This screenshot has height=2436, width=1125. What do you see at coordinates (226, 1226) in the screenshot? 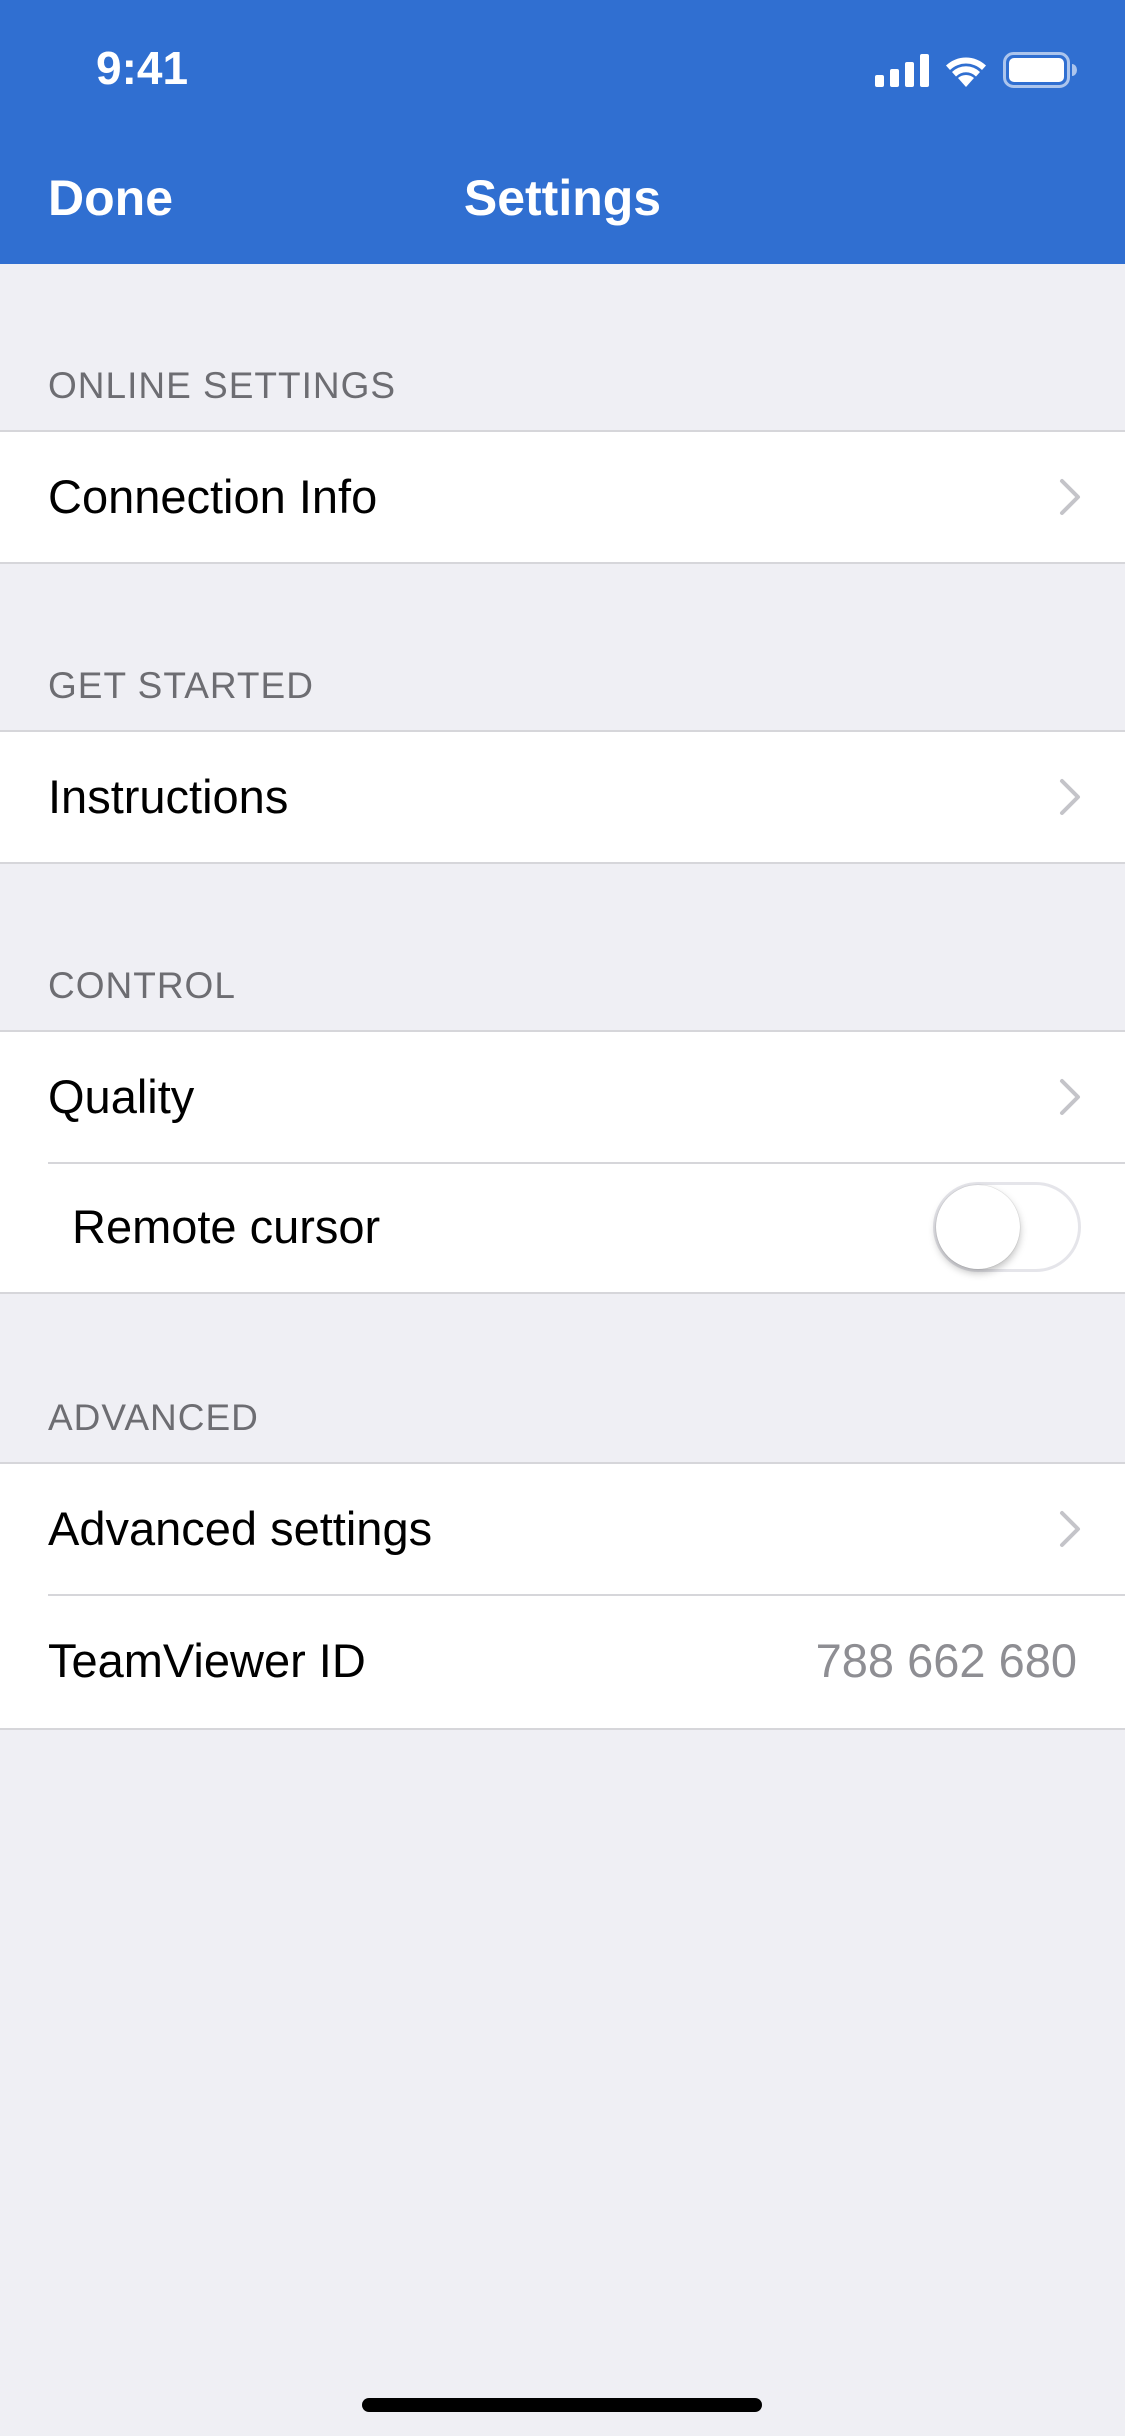
I see `remote-cursor-label: Remote cursor` at bounding box center [226, 1226].